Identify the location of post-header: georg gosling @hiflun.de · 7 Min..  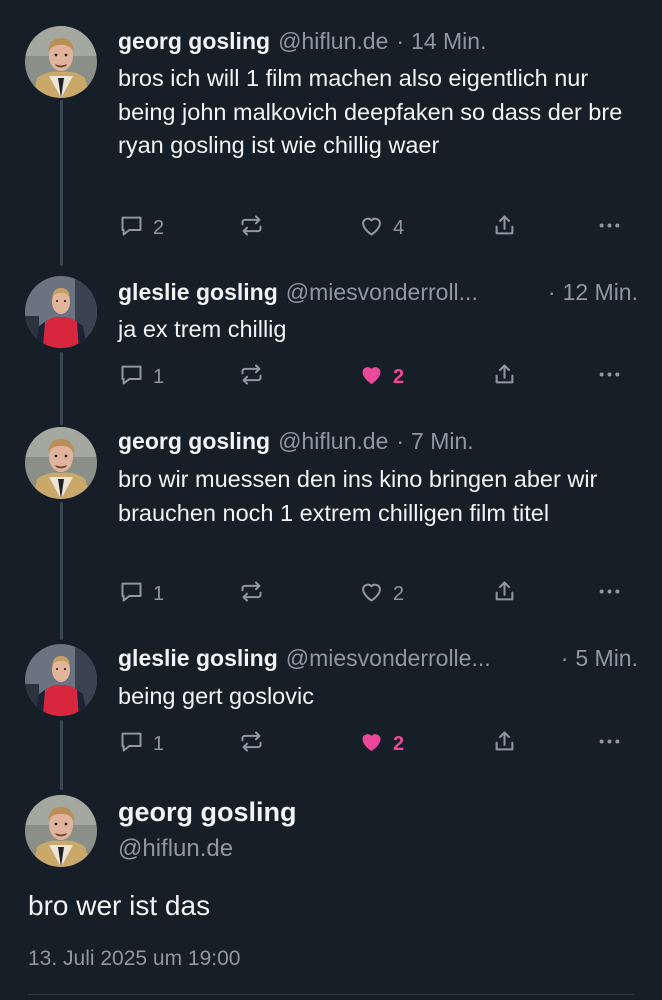
(378, 443).